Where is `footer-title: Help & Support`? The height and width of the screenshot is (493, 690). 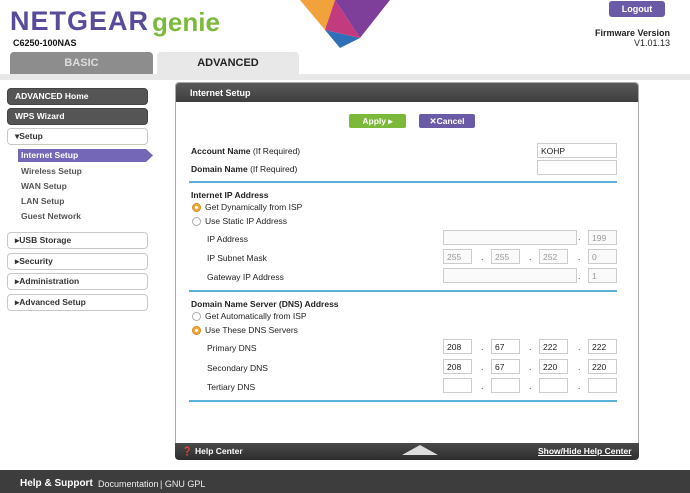 footer-title: Help & Support is located at coordinates (56, 483).